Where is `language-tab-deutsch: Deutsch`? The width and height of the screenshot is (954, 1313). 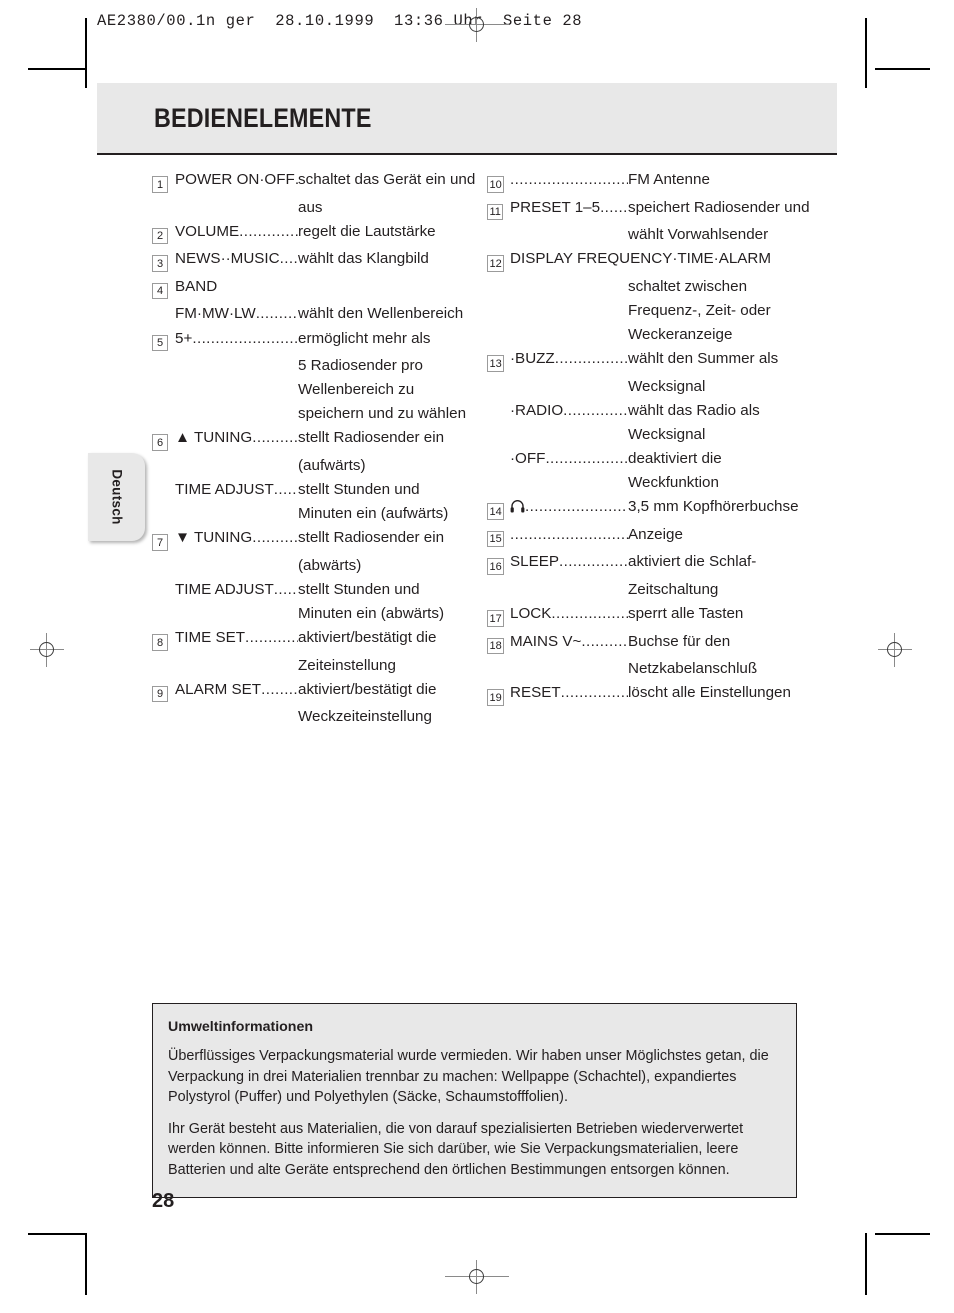 language-tab-deutsch: Deutsch is located at coordinates (116, 497).